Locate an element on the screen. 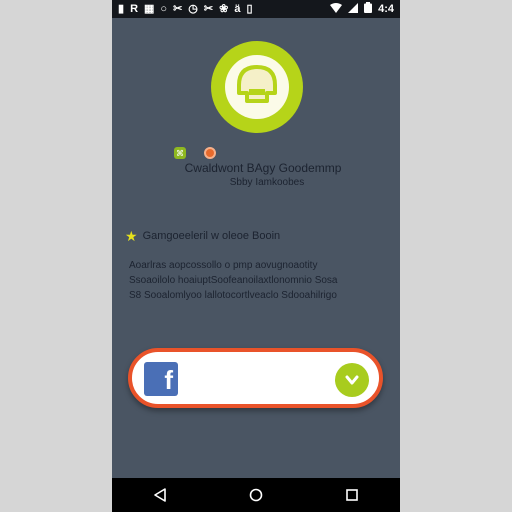 The width and height of the screenshot is (512, 512). title-icons: ⌘ is located at coordinates (195, 153).